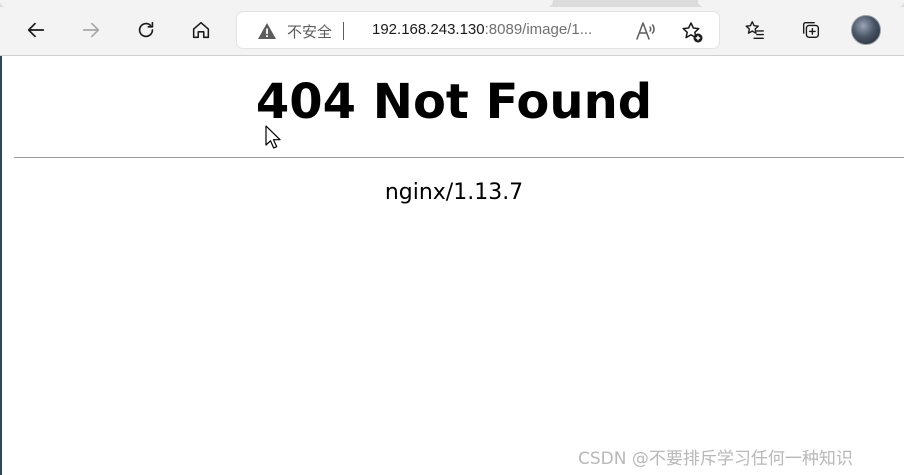  What do you see at coordinates (276, 3) in the screenshot?
I see `tab-active` at bounding box center [276, 3].